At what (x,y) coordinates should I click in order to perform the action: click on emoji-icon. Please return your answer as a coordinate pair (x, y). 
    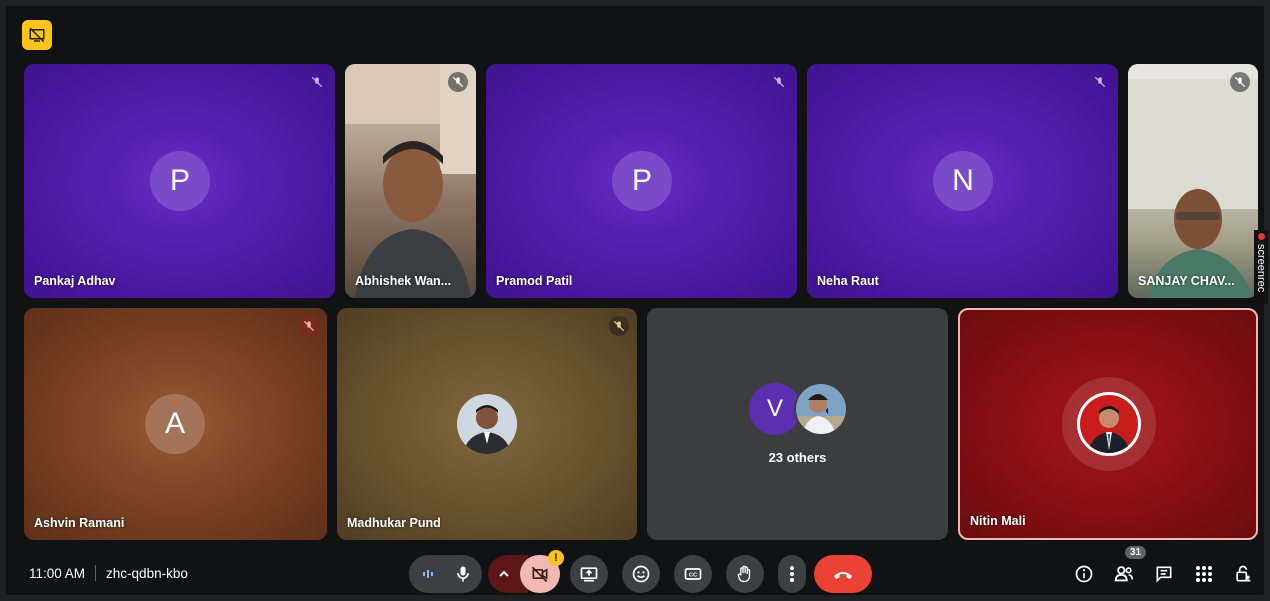
    Looking at the image, I should click on (641, 574).